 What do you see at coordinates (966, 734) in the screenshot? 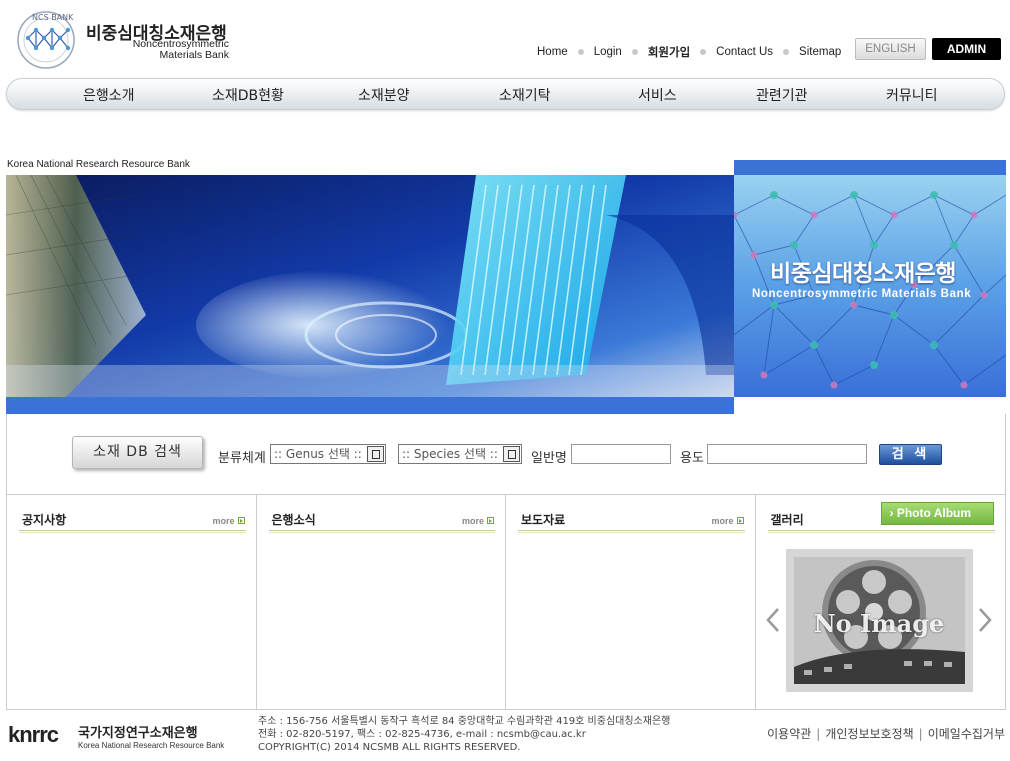
I see `footer-link-email-refusal: 이메일수집거부` at bounding box center [966, 734].